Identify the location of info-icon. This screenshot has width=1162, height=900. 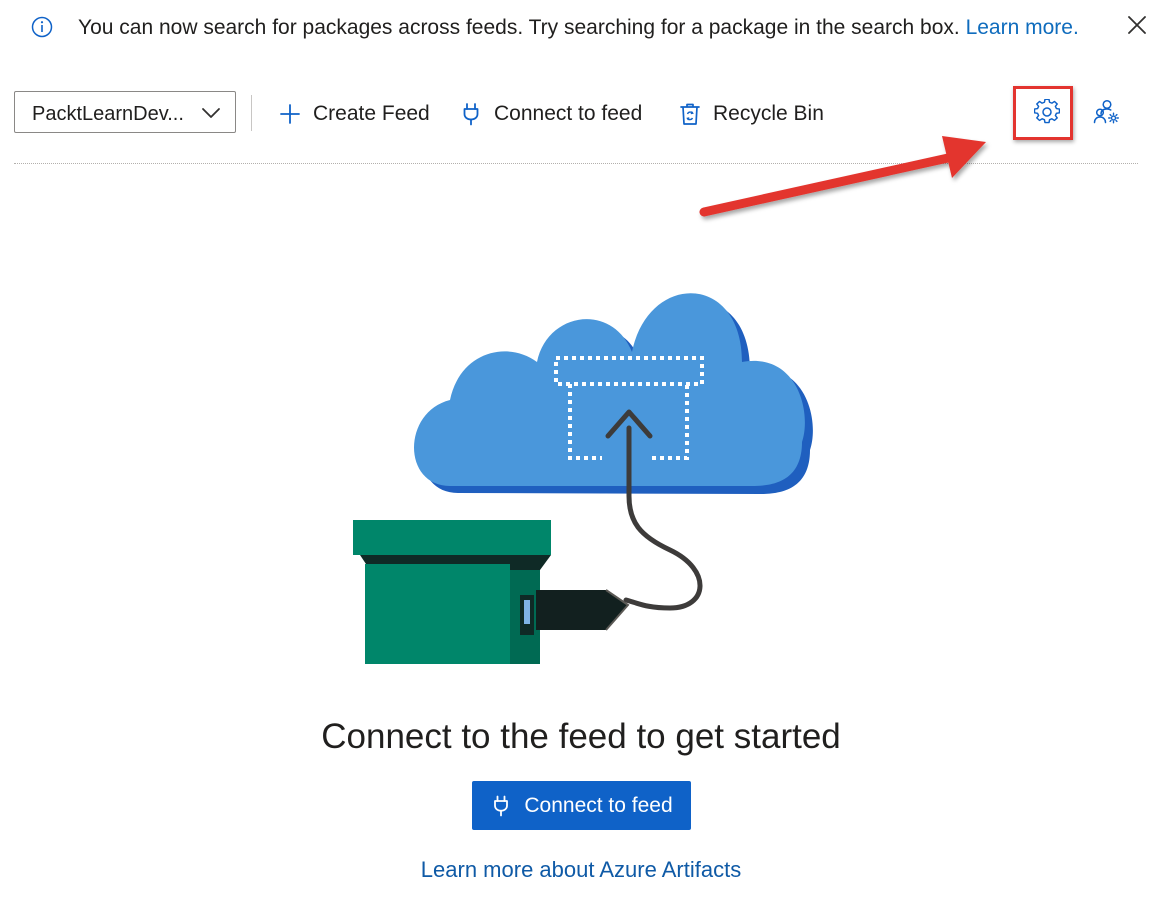
(42, 27).